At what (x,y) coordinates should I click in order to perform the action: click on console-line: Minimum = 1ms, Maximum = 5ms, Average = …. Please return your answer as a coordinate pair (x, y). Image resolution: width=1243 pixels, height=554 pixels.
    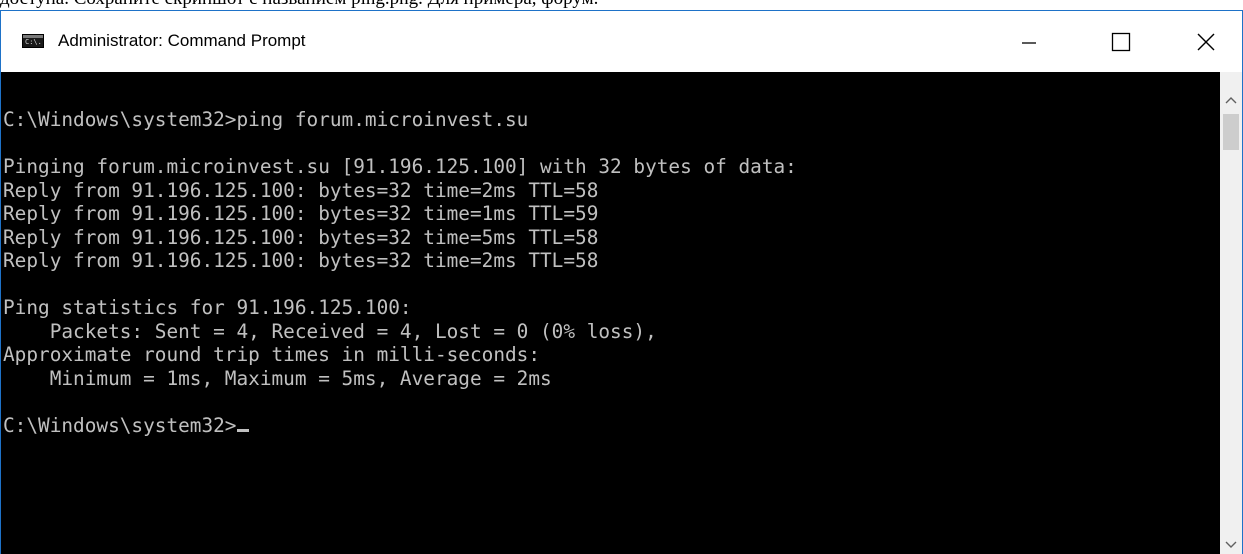
    Looking at the image, I should click on (277, 378).